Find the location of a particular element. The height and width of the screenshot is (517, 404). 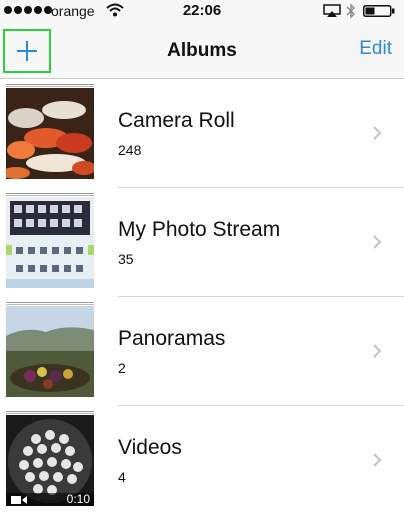

airplay-icon is located at coordinates (332, 10).